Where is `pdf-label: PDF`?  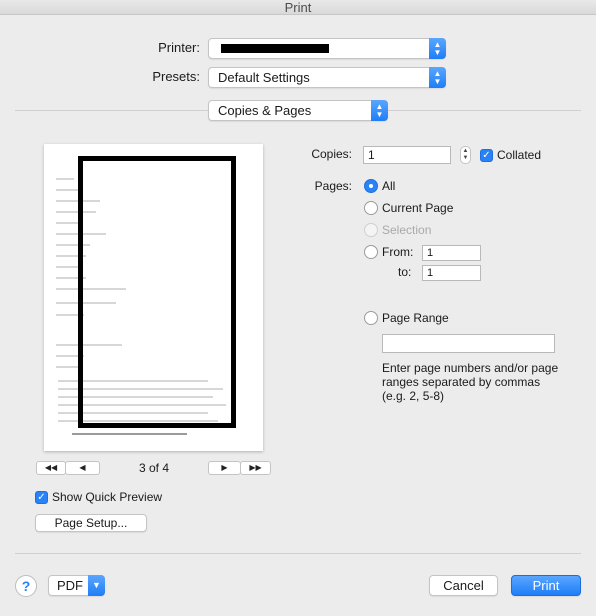 pdf-label: PDF is located at coordinates (70, 585).